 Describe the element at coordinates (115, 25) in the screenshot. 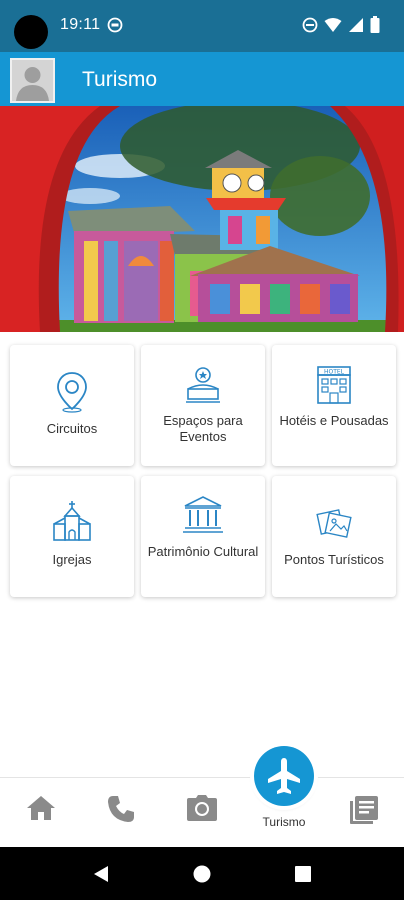

I see `whatsapp-like-icon` at that location.